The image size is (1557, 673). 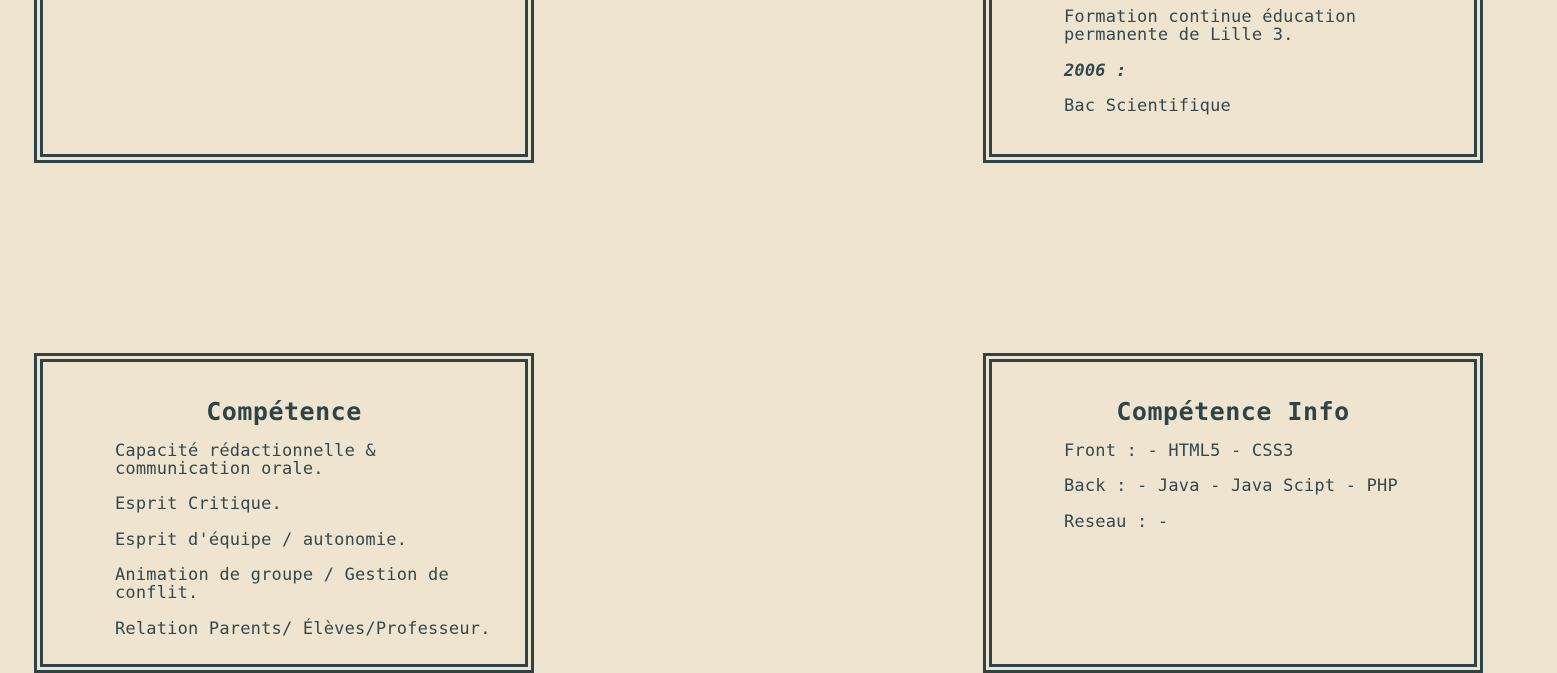 I want to click on competence-title: Compétence, so click(x=284, y=411).